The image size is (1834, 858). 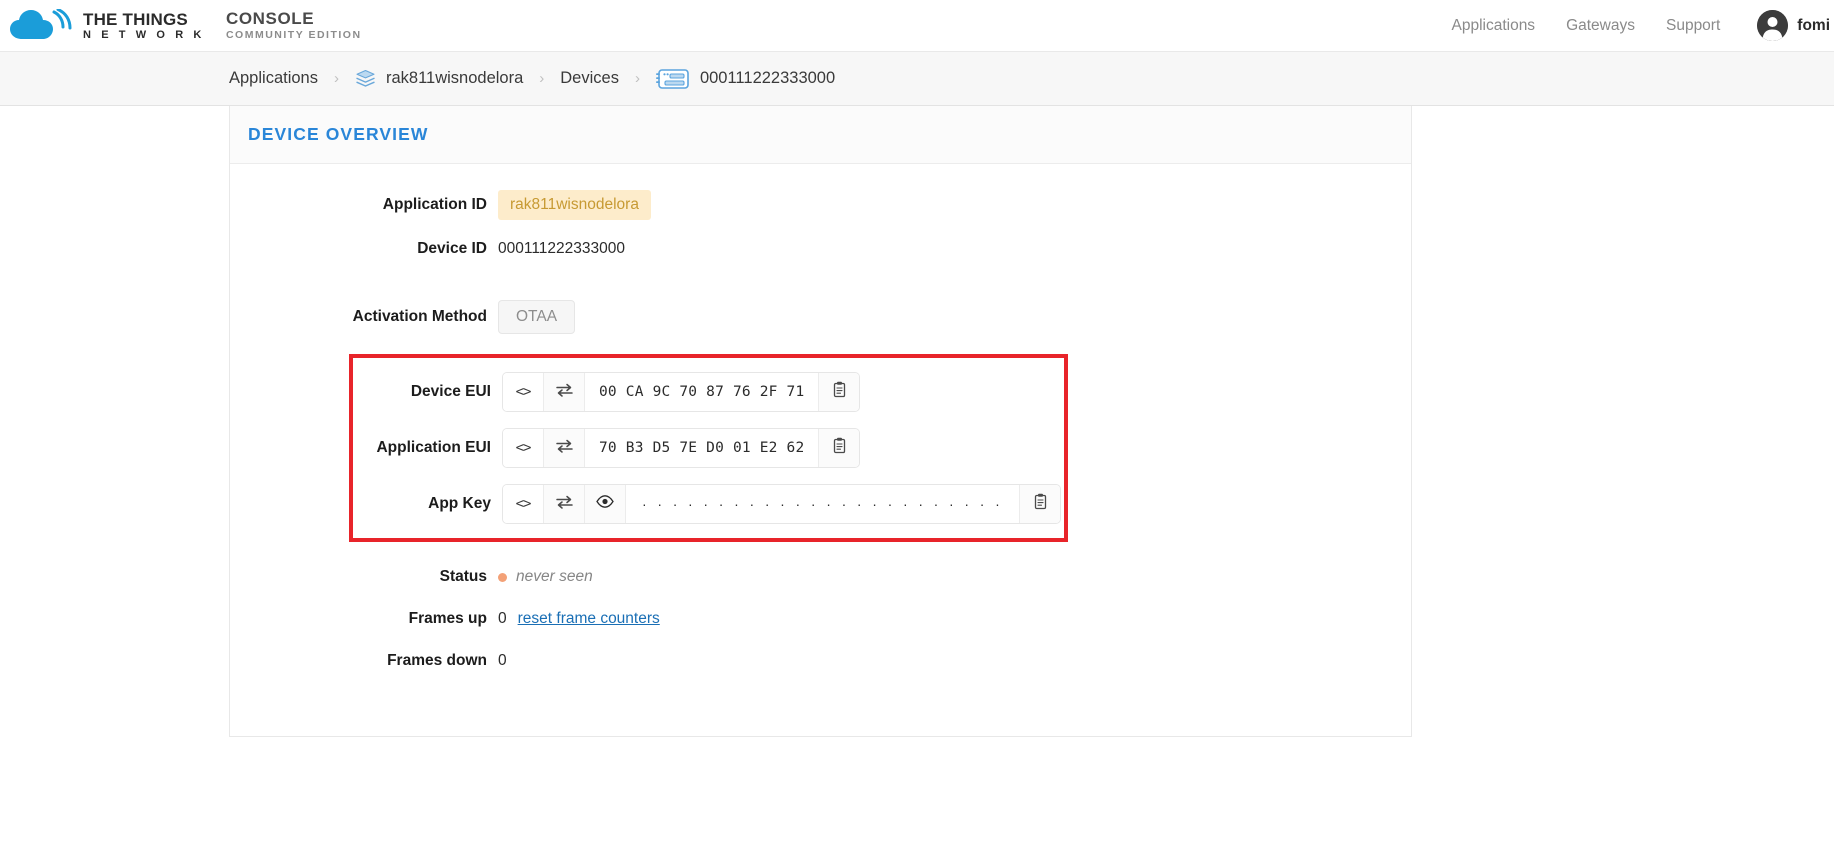 I want to click on field-frames-down: Frames down 0, so click(x=820, y=661).